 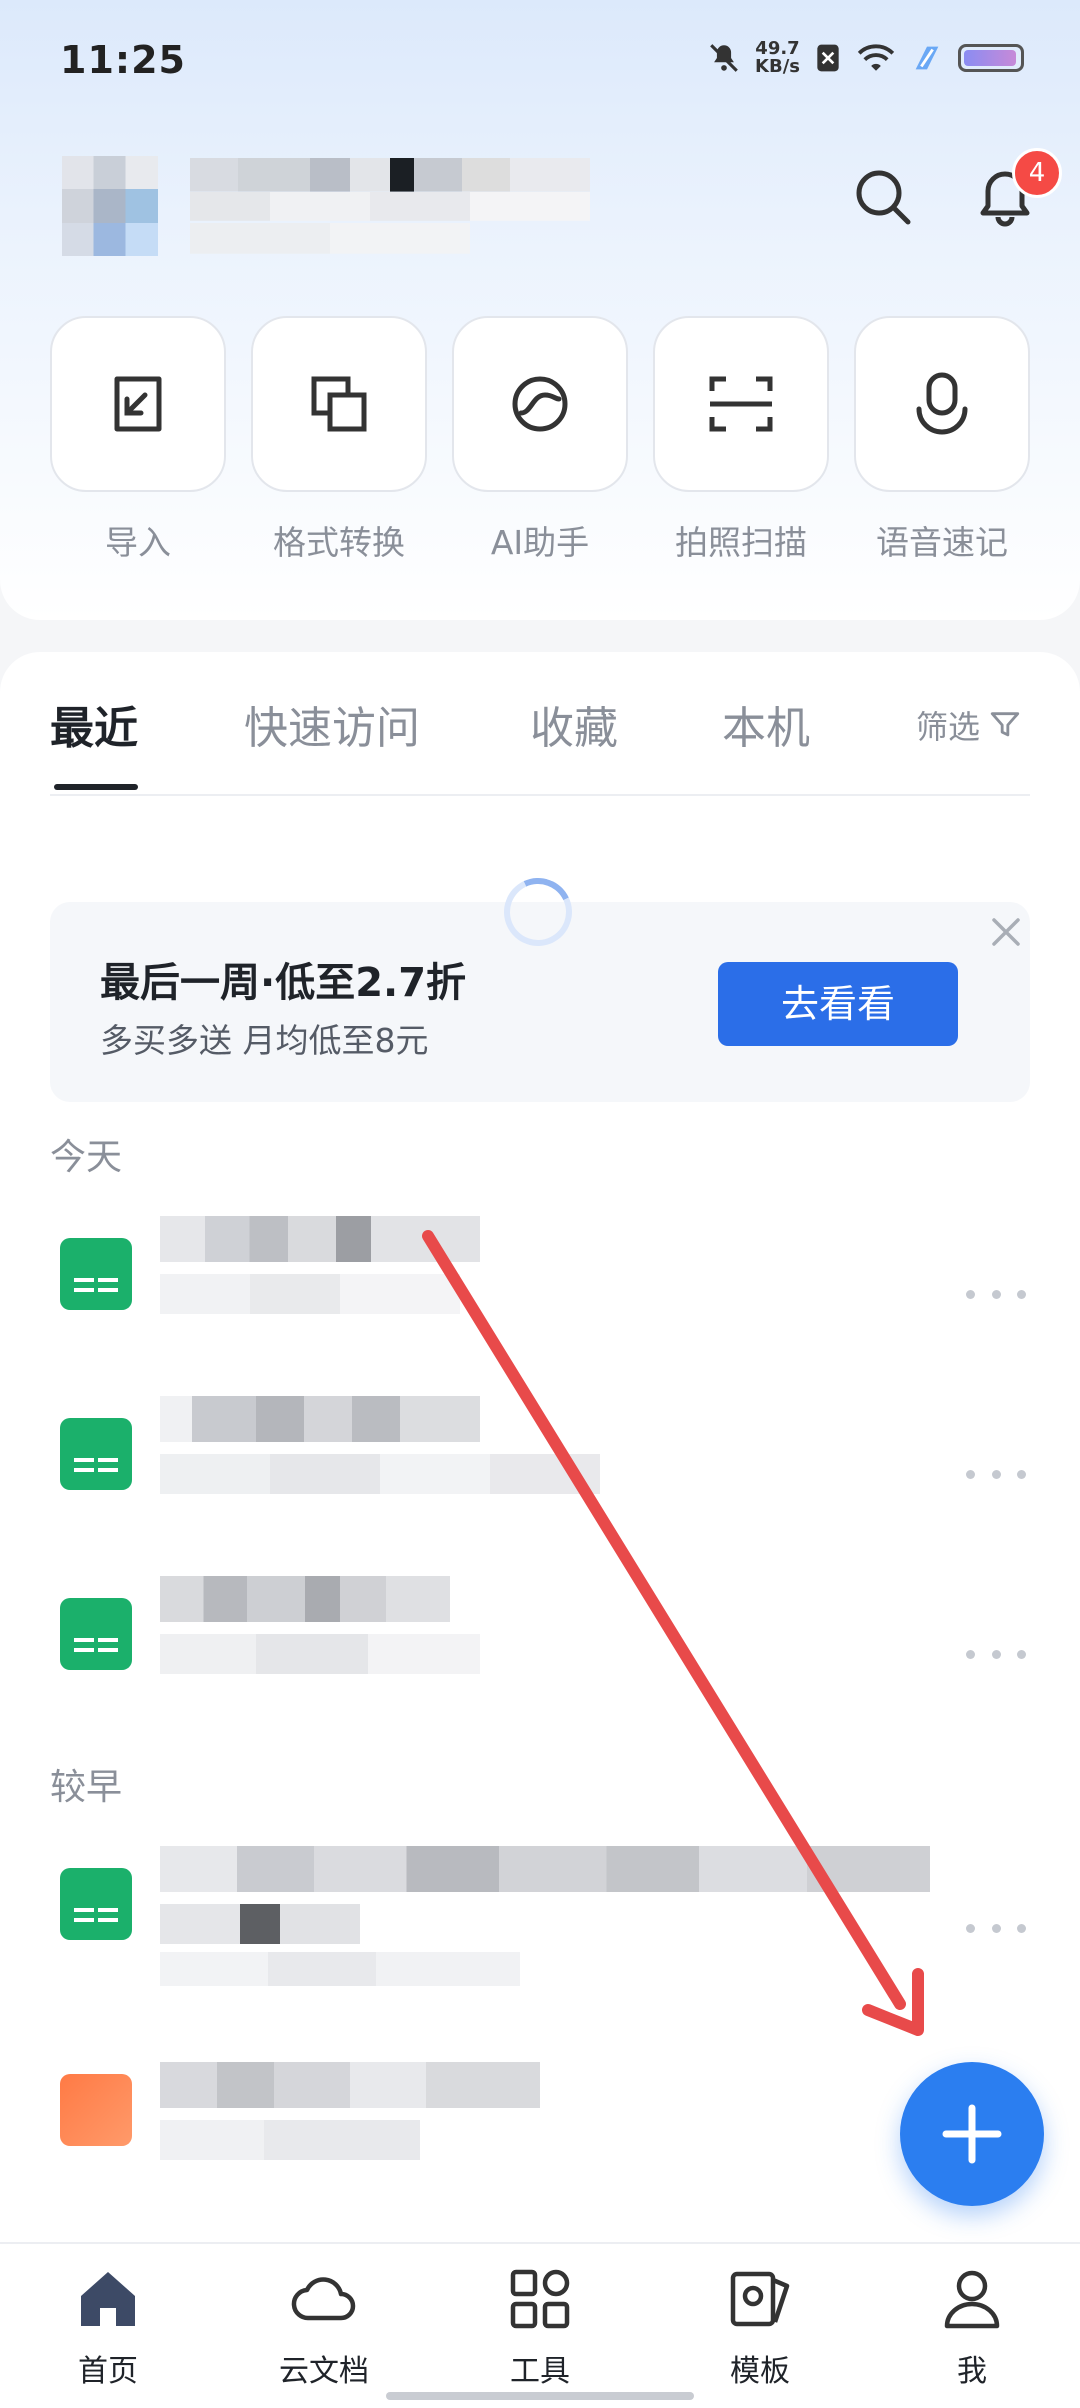 I want to click on nav-cloud-docs: 云文档, so click(x=324, y=2327).